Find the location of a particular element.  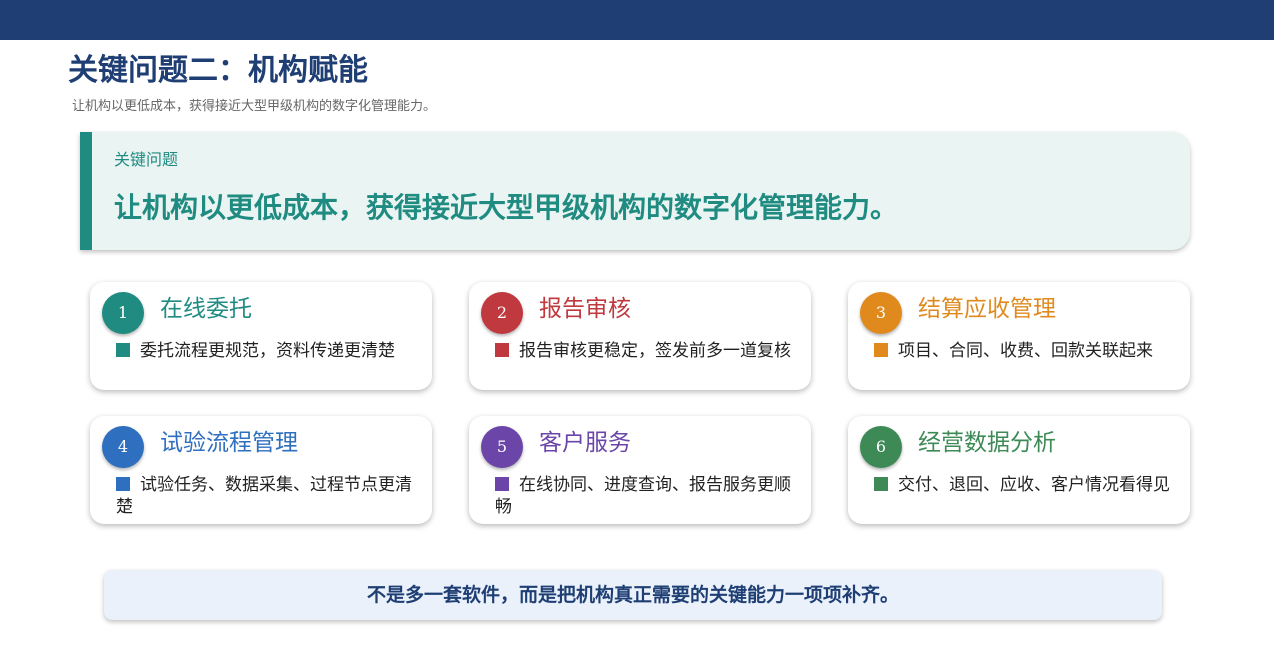

feature-card-customer-service: 5 客户服务 在线协同、进度查询、报告服务更顺畅 is located at coordinates (640, 470).